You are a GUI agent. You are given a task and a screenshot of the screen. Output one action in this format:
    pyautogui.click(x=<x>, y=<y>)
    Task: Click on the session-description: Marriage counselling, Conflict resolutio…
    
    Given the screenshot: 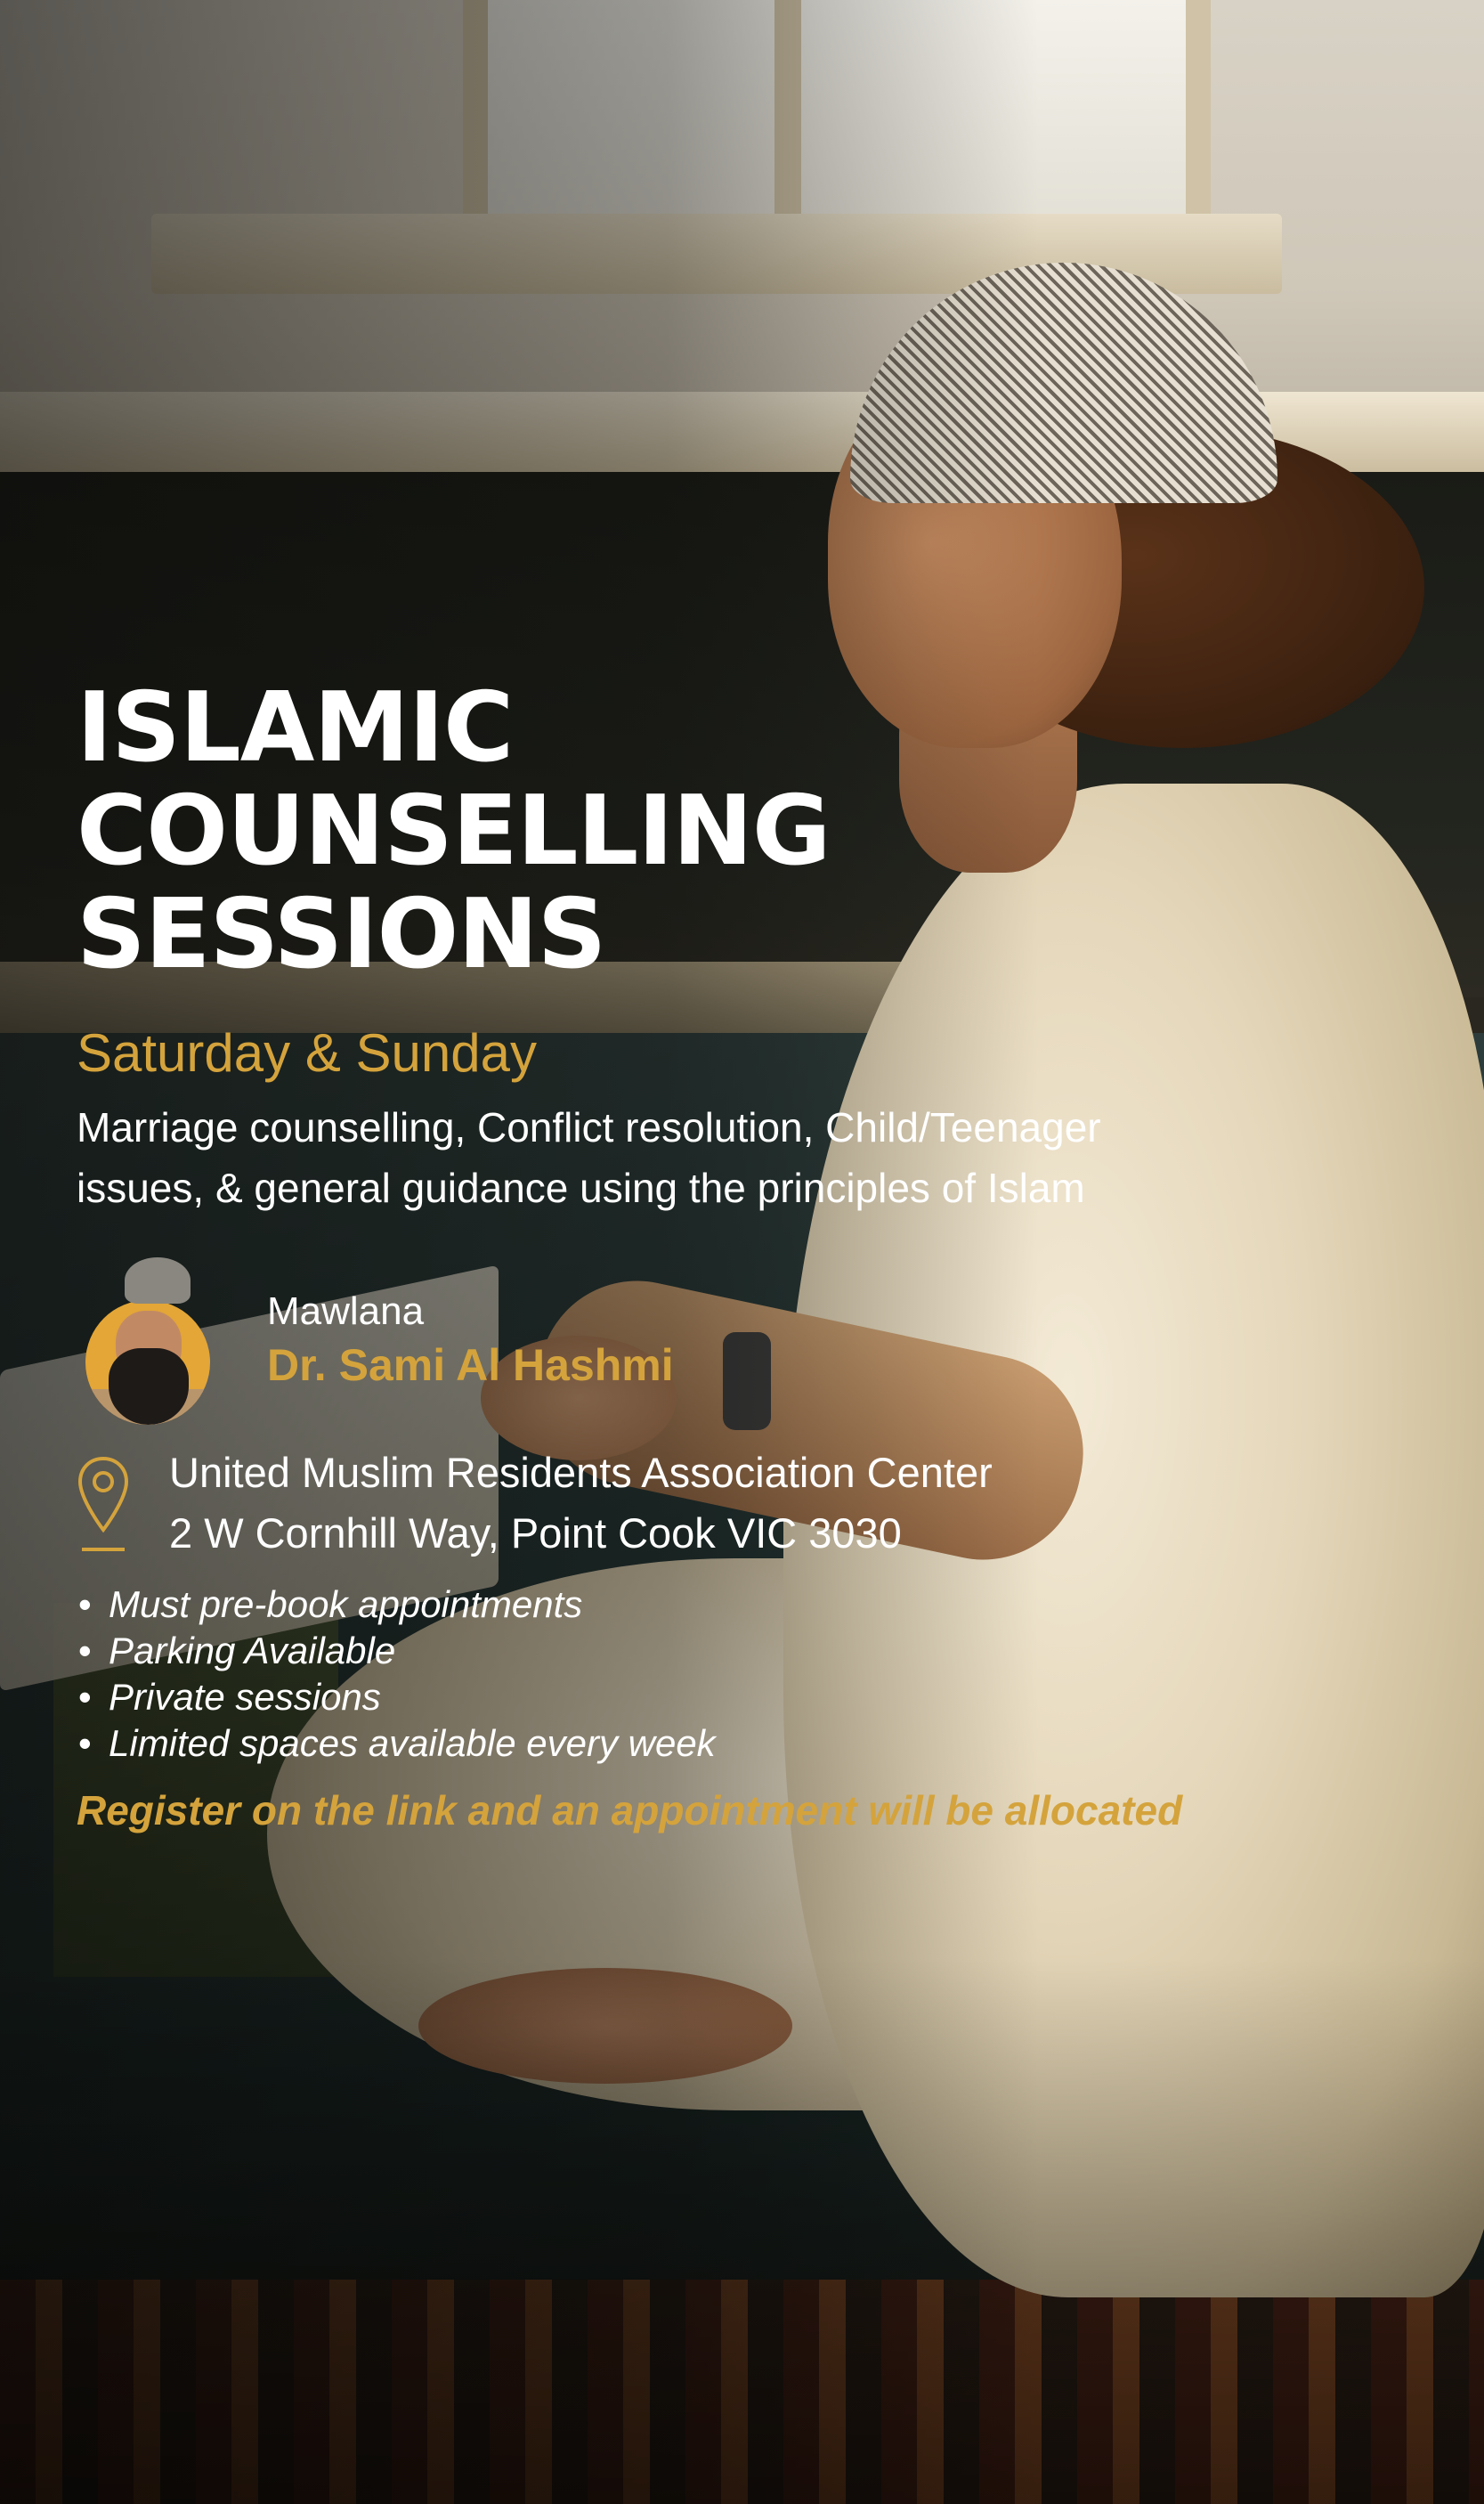 What is the action you would take?
    pyautogui.click(x=673, y=1157)
    